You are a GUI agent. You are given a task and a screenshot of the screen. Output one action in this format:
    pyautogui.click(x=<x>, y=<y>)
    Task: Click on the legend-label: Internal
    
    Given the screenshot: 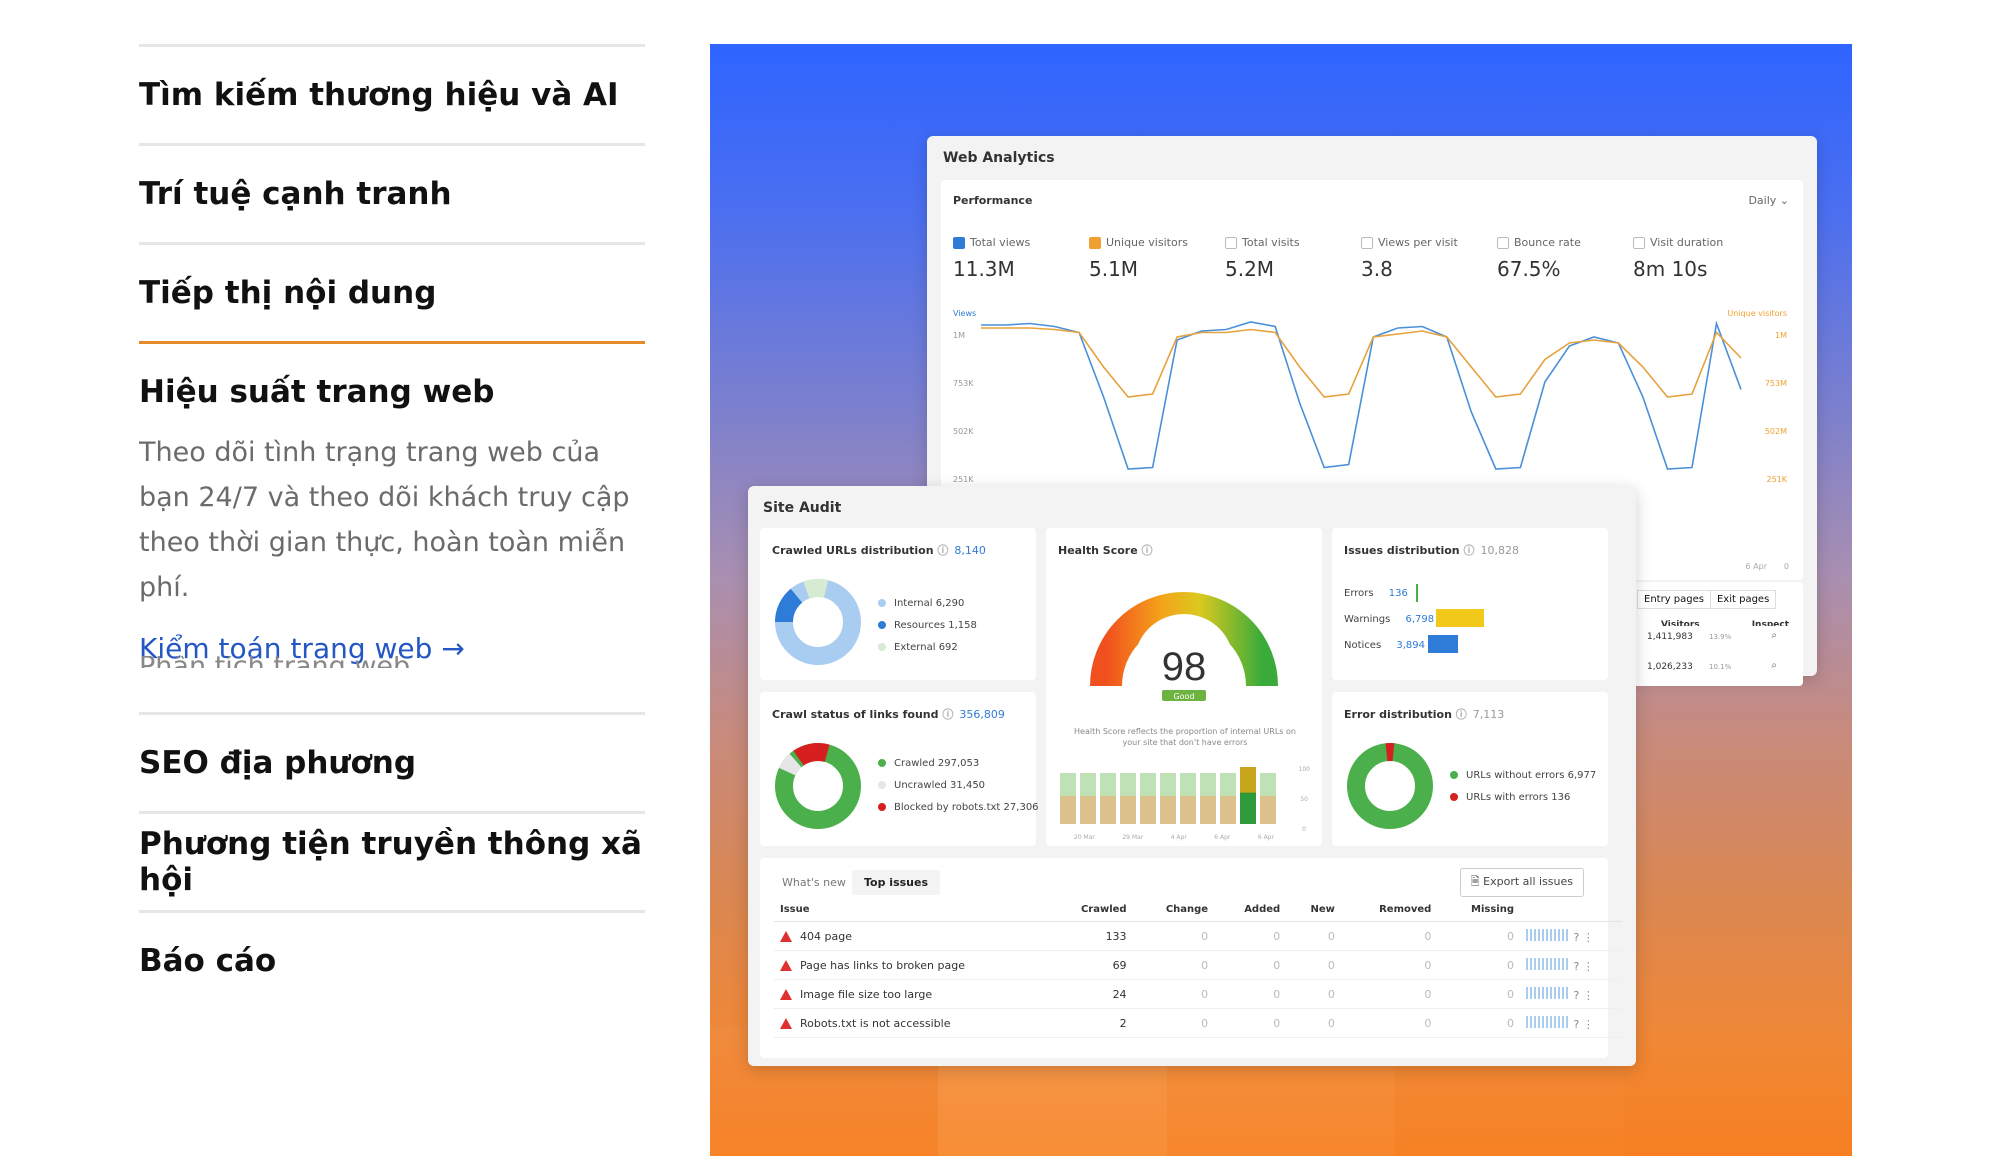 What is the action you would take?
    pyautogui.click(x=913, y=603)
    